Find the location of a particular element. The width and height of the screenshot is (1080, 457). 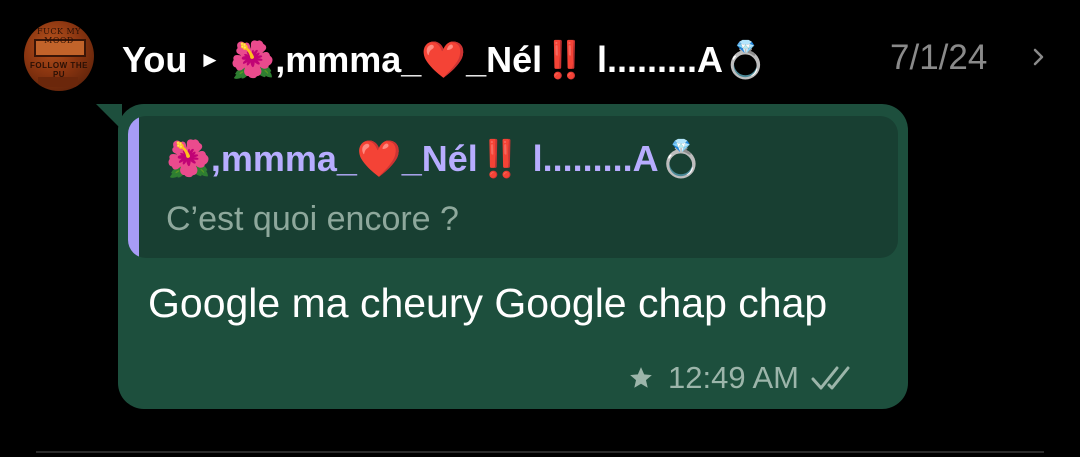

message-meta: 12:49 AM is located at coordinates (743, 378).